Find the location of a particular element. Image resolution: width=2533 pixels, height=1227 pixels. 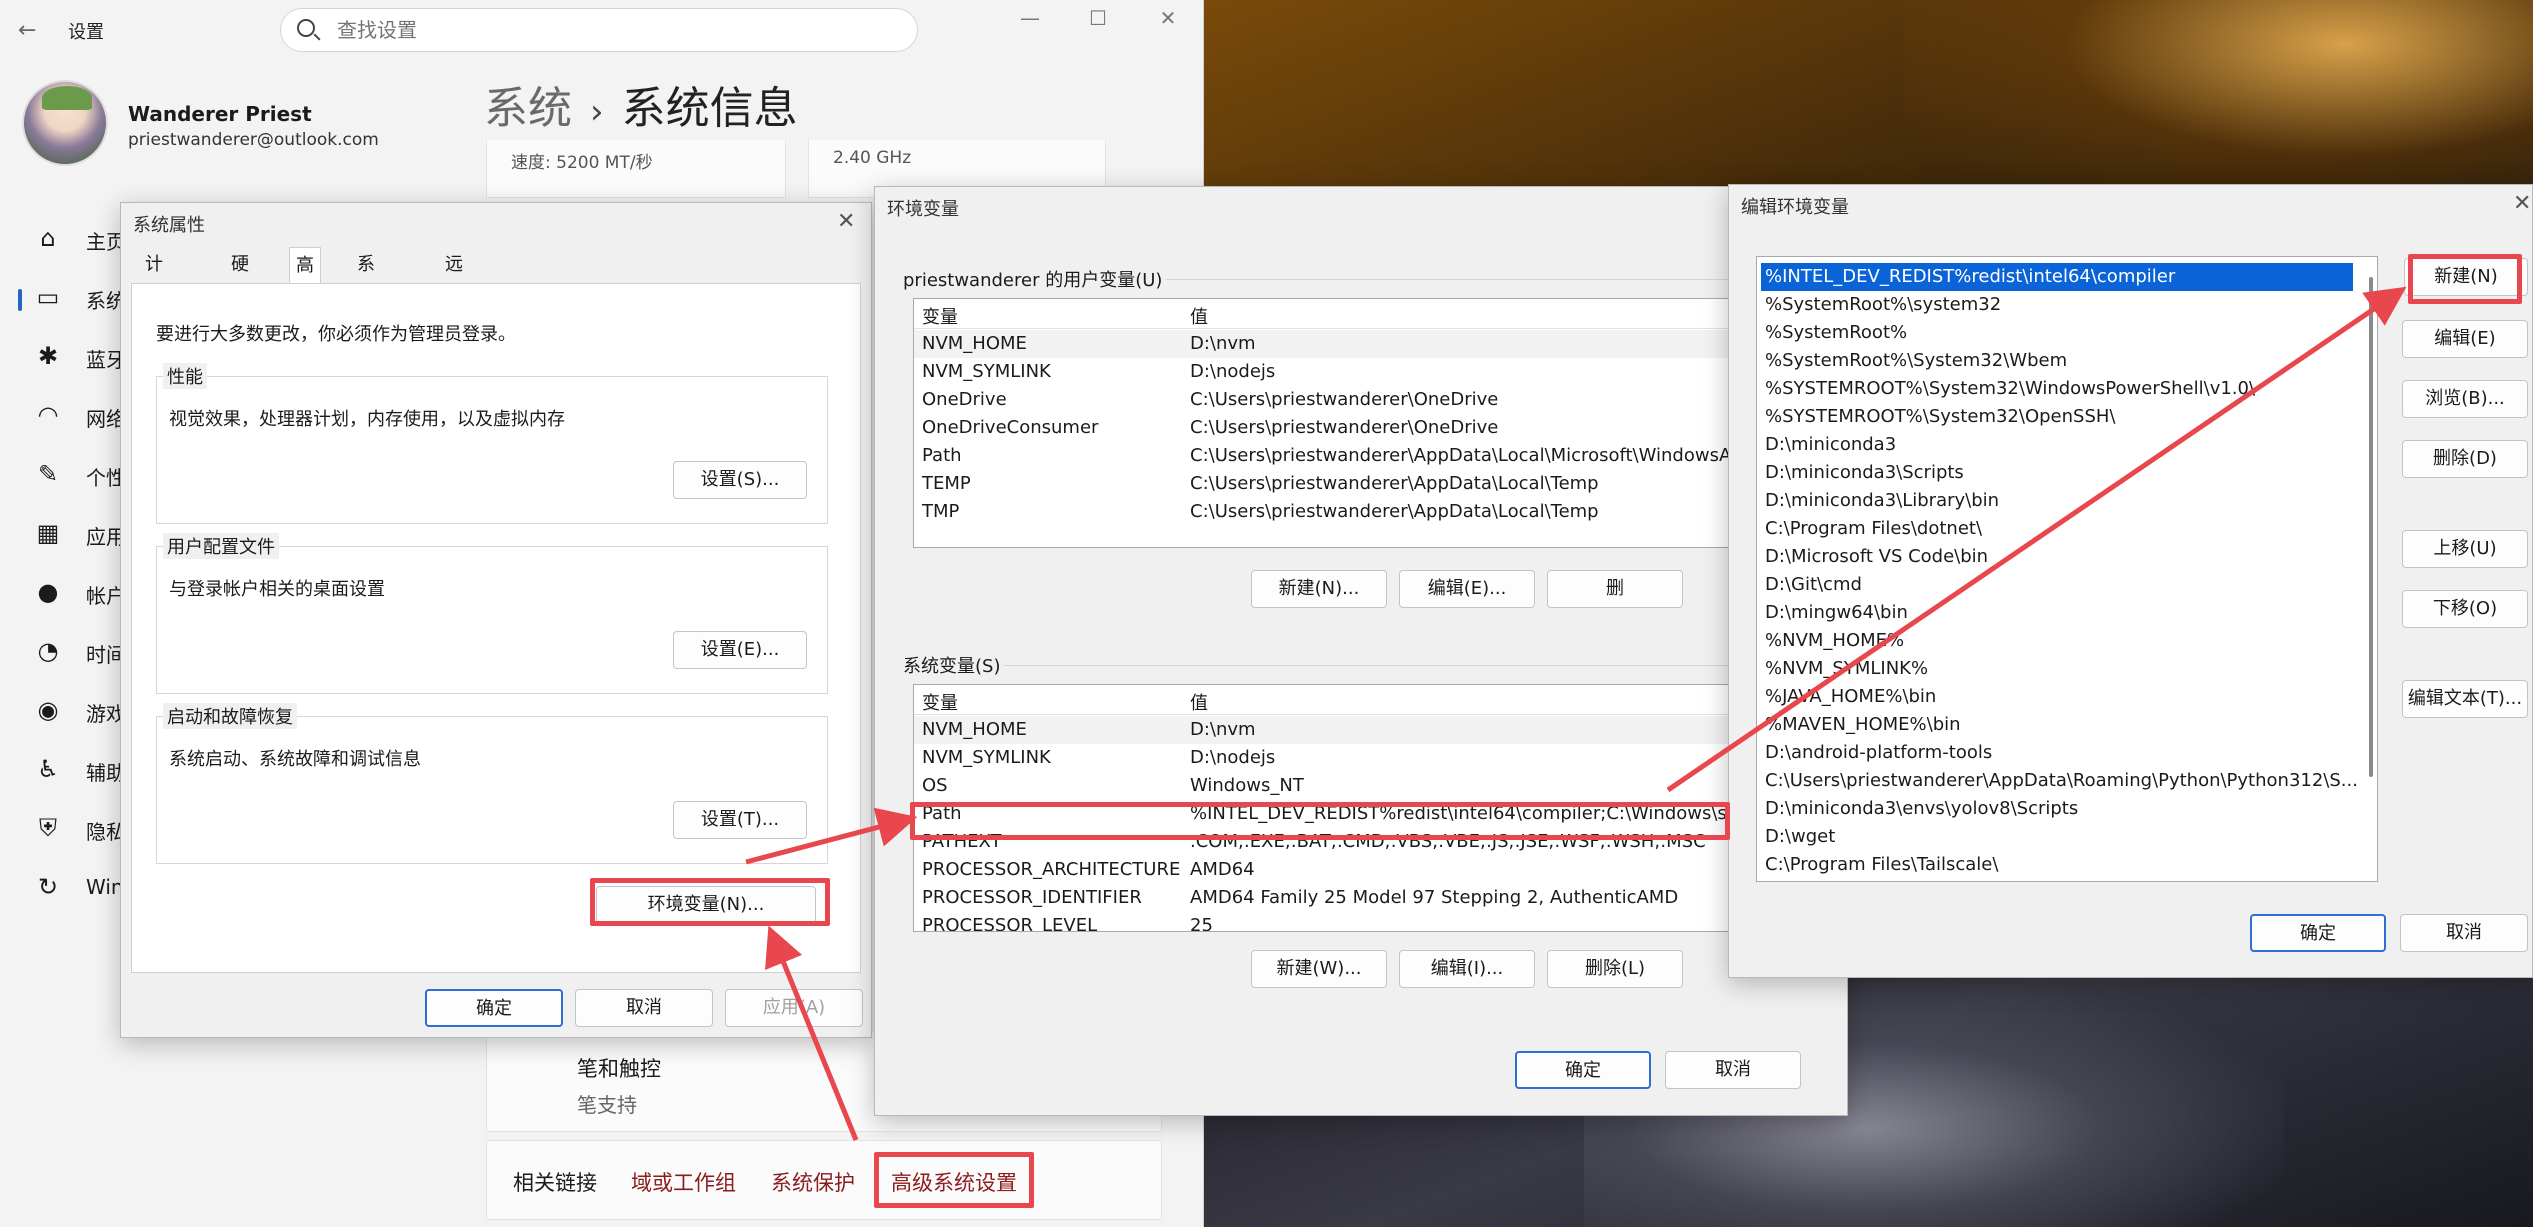

list-item: C:\Program Files\dotnet\ is located at coordinates (2057, 529).